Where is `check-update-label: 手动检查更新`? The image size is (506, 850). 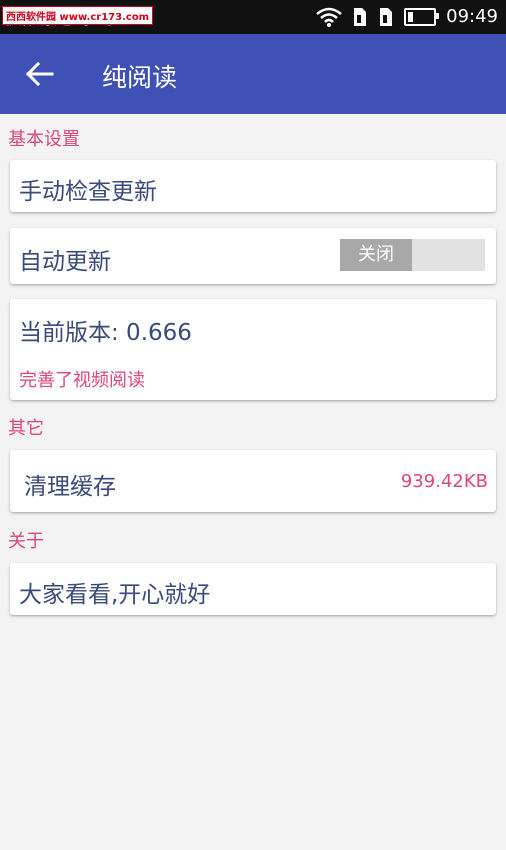
check-update-label: 手动检查更新 is located at coordinates (88, 192).